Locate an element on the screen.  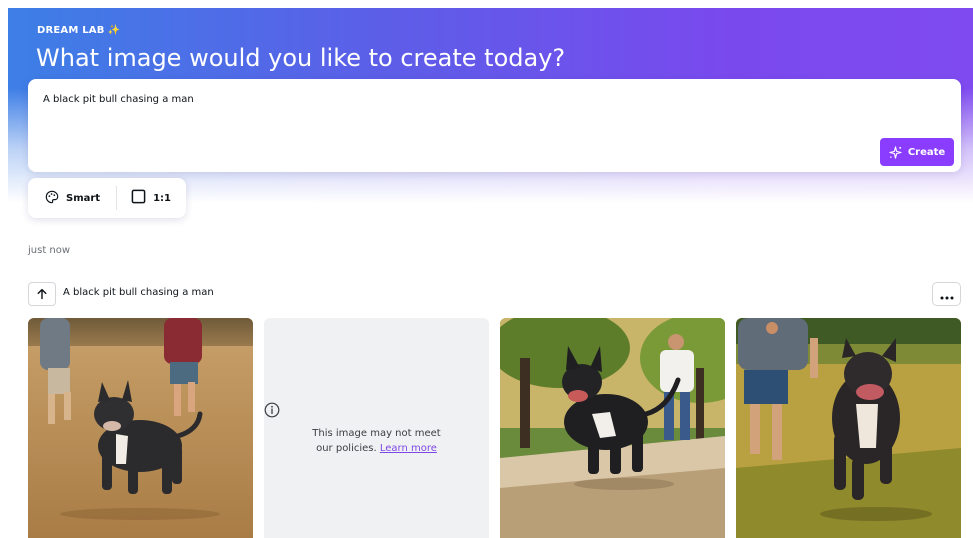
sparkle-icon: ✨ is located at coordinates (114, 30).